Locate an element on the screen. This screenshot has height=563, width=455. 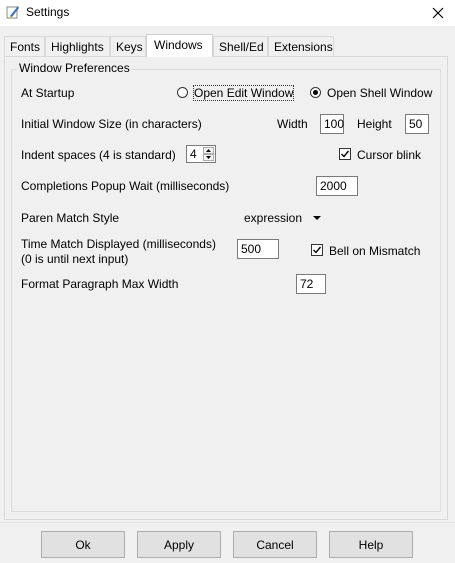
help-button: Help is located at coordinates (371, 544).